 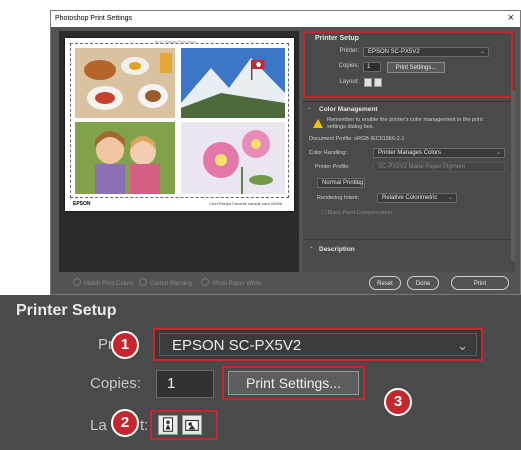 I want to click on color-management-section, so click(x=409, y=101).